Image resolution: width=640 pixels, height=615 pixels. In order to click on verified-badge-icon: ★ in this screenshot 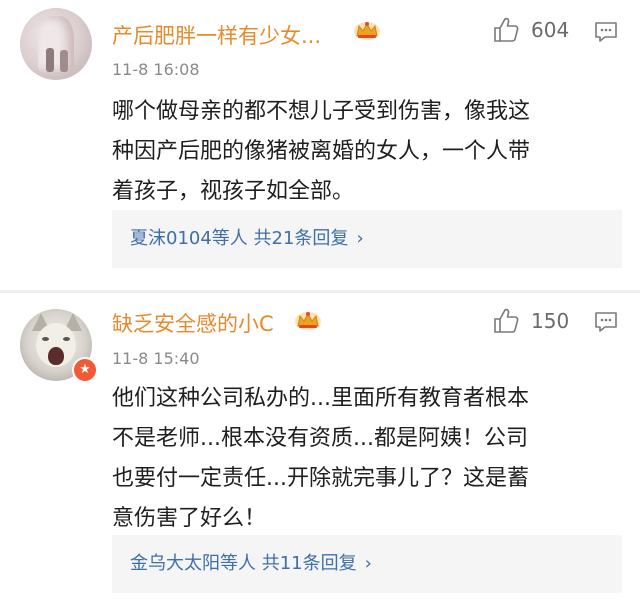, I will do `click(85, 370)`.